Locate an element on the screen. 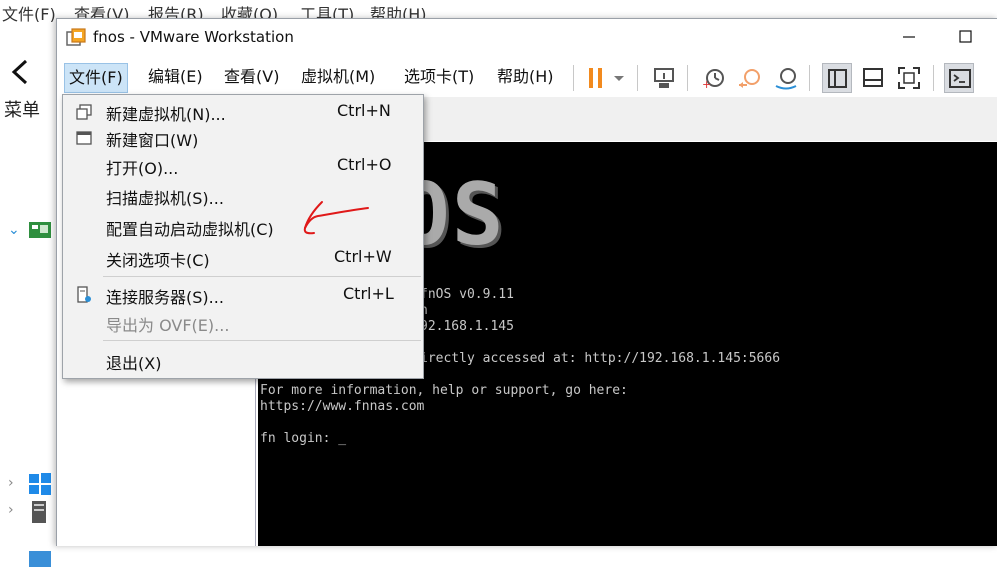 This screenshot has height=567, width=997. snapshot-manager-icon is located at coordinates (786, 79).